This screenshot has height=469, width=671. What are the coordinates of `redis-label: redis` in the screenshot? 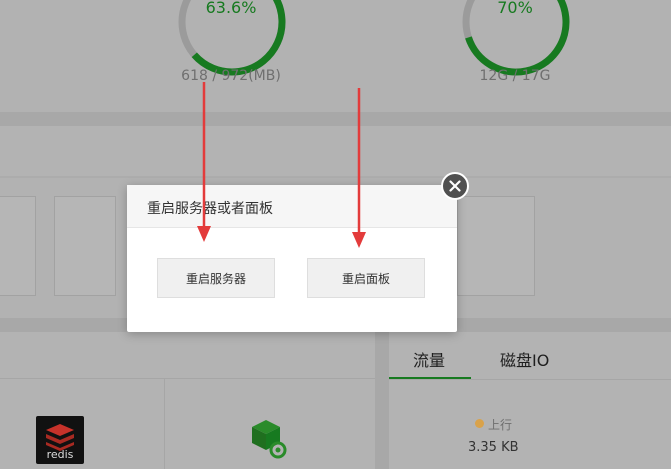 It's located at (60, 454).